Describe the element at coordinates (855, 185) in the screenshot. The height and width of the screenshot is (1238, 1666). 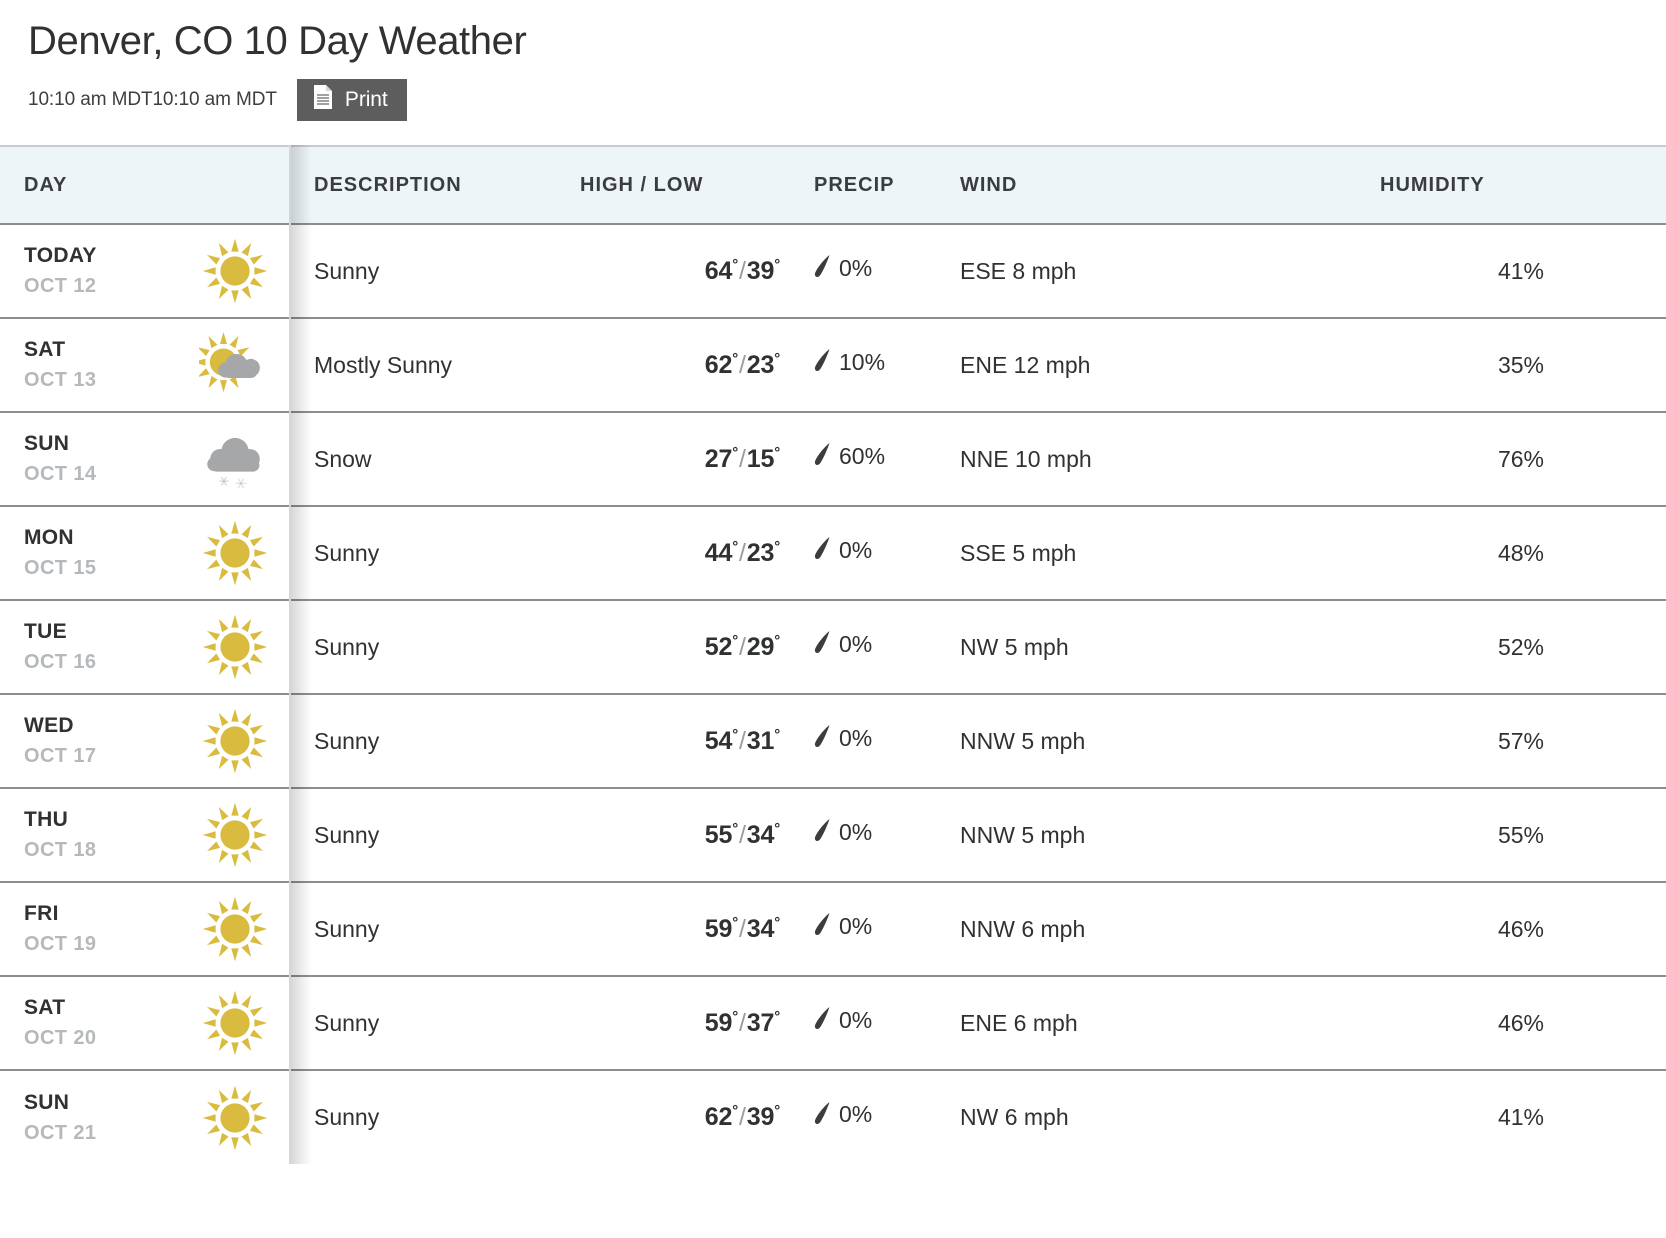
I see `column-header-precip: PRECIP` at that location.